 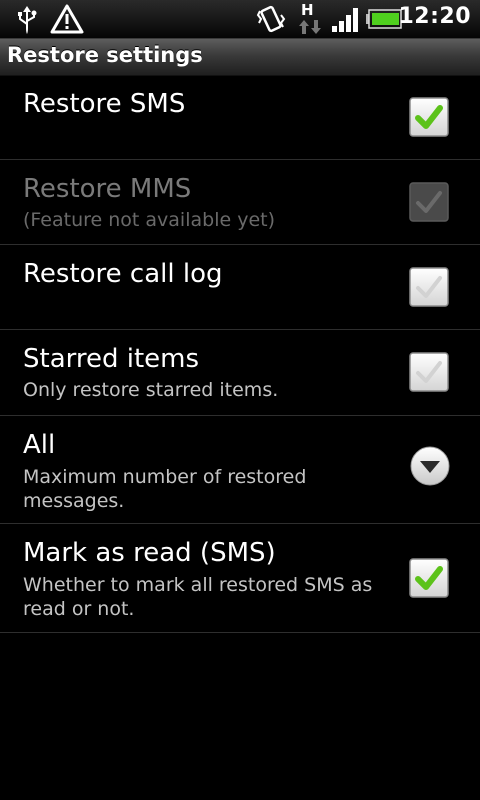 What do you see at coordinates (271, 19) in the screenshot?
I see `vibrate-icon` at bounding box center [271, 19].